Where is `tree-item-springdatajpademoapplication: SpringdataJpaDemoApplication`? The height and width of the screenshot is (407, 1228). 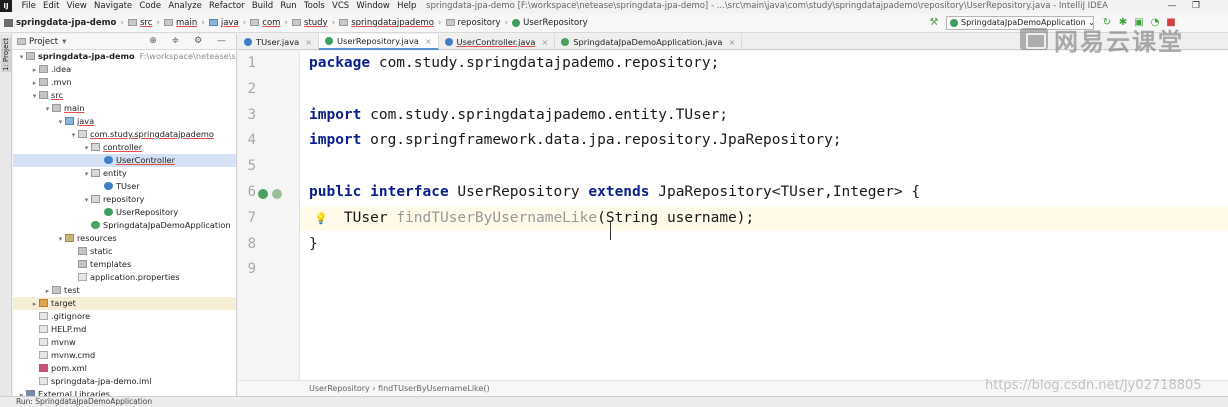 tree-item-springdatajpademoapplication: SpringdataJpaDemoApplication is located at coordinates (124, 225).